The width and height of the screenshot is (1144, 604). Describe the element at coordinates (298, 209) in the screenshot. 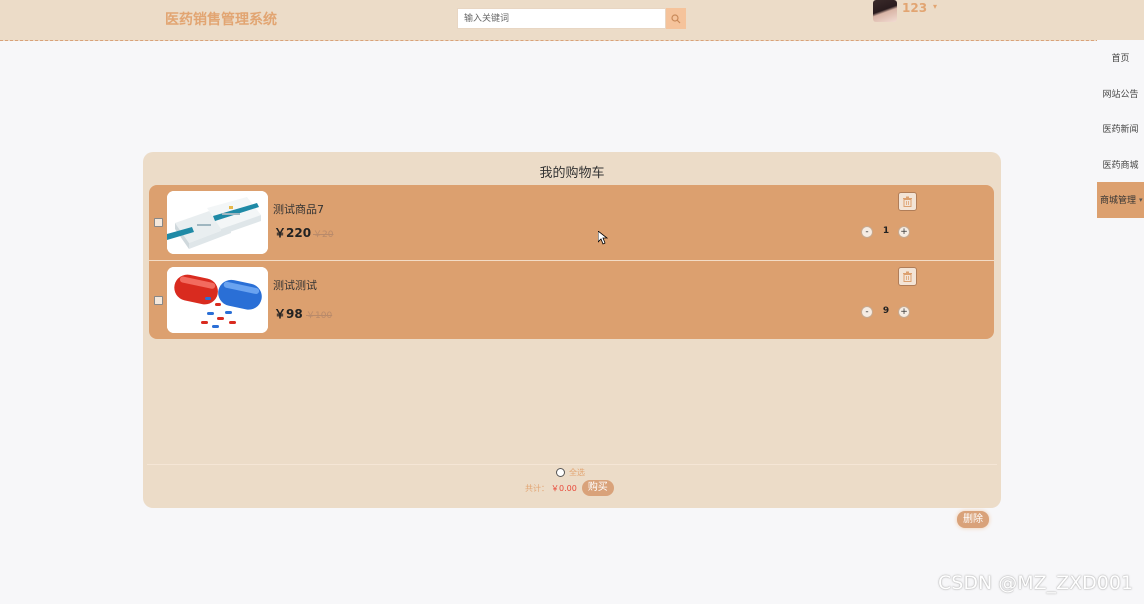

I see `product-name: 测试商品7` at that location.